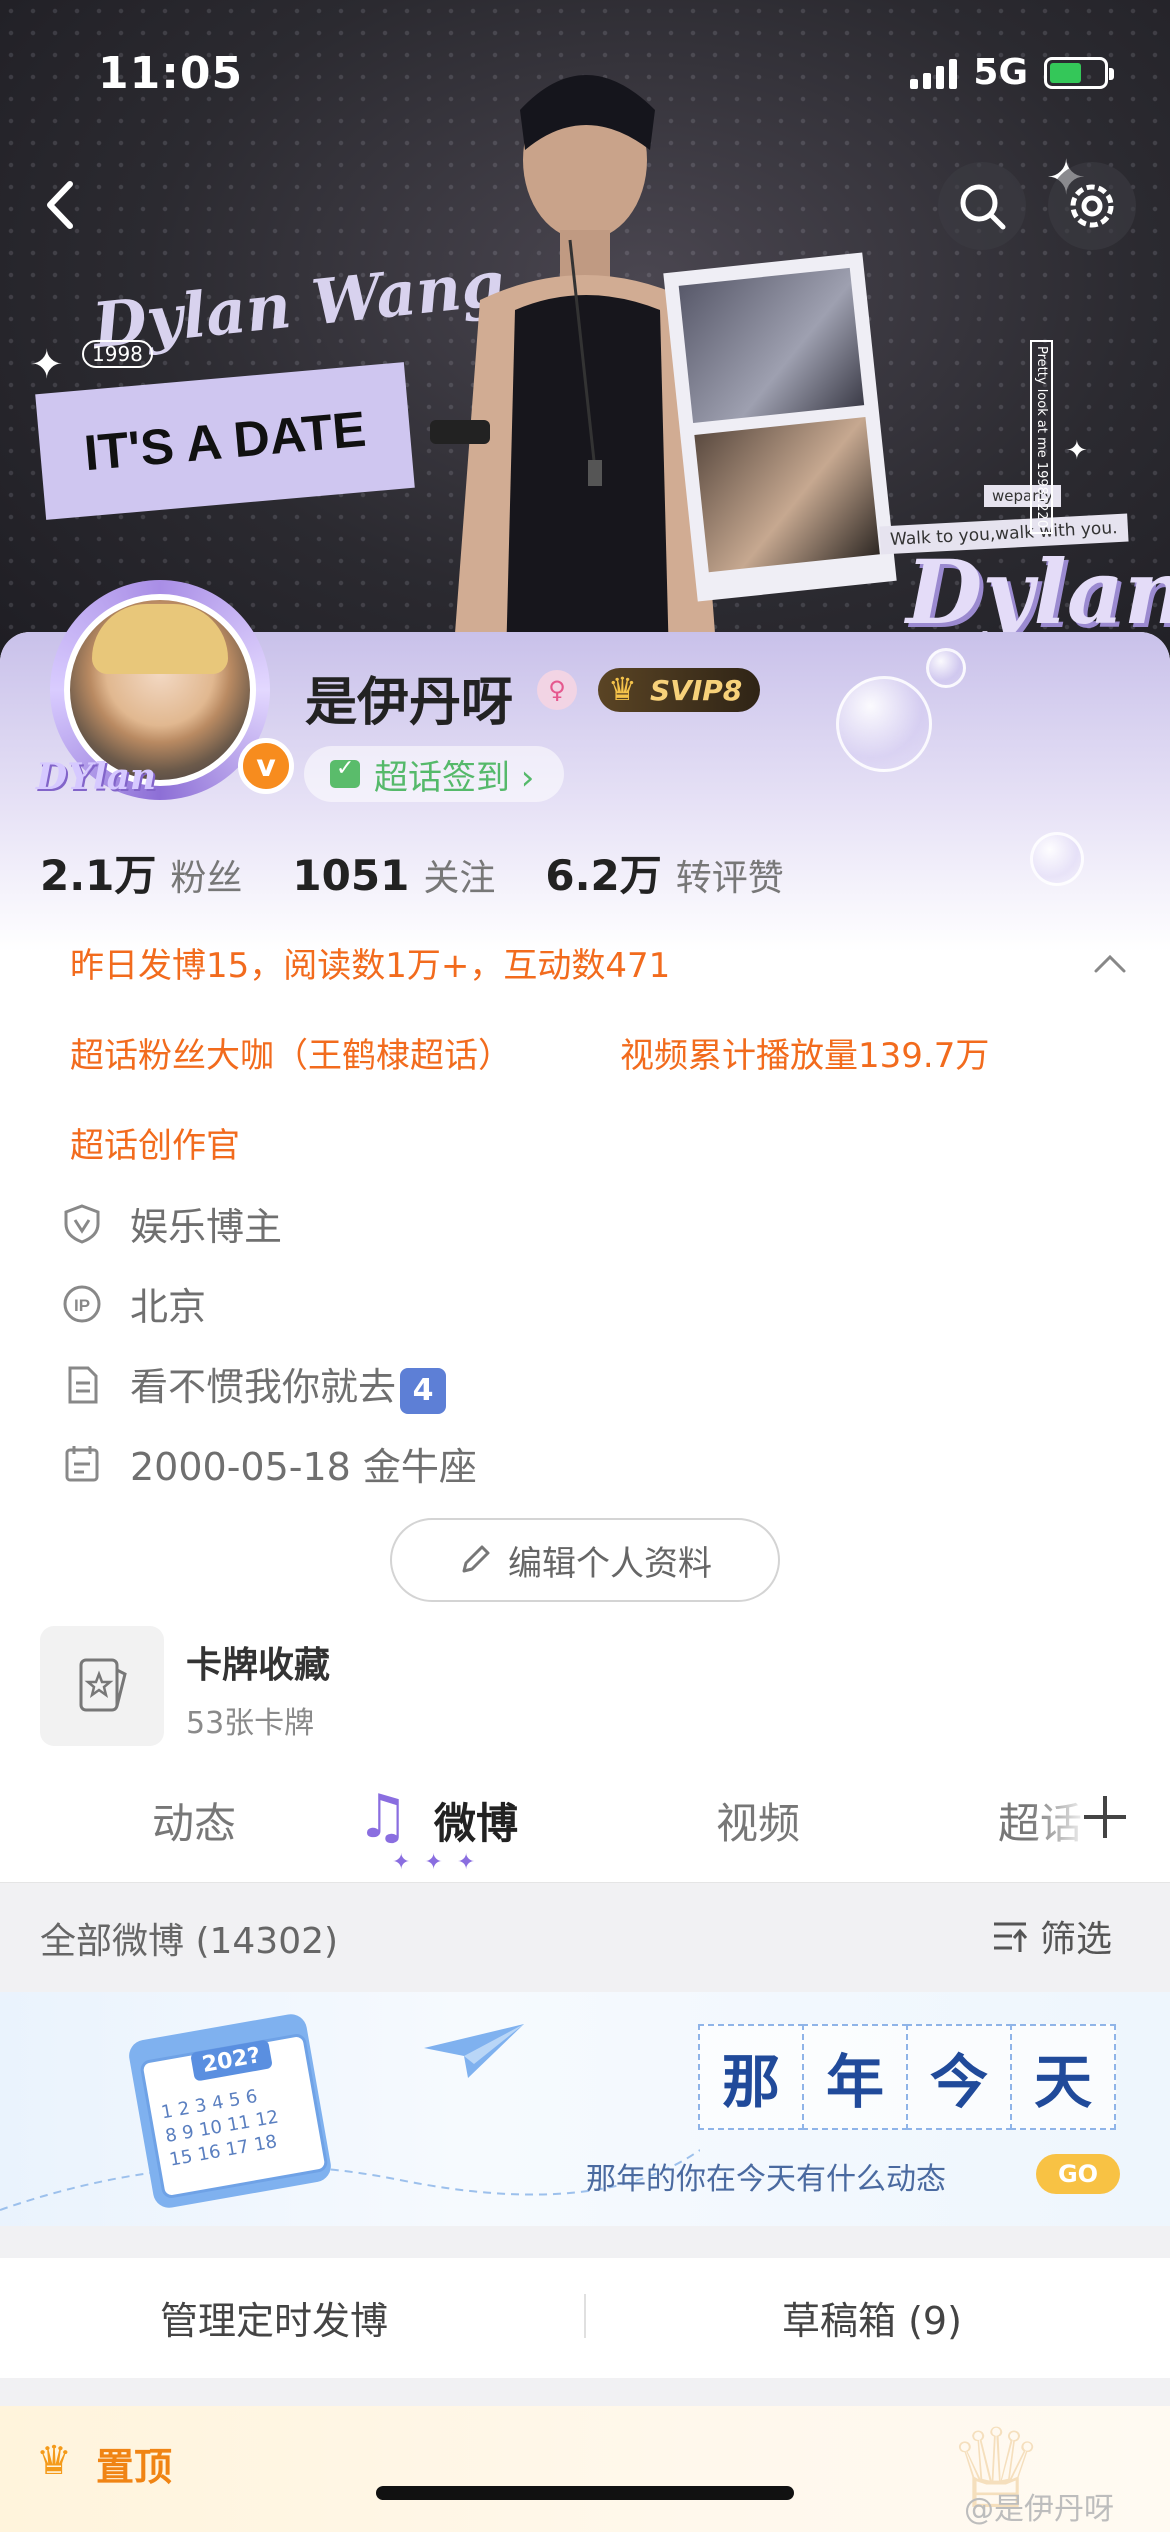 The width and height of the screenshot is (1170, 2532). What do you see at coordinates (134, 2467) in the screenshot?
I see `pinned-label: 置顶` at bounding box center [134, 2467].